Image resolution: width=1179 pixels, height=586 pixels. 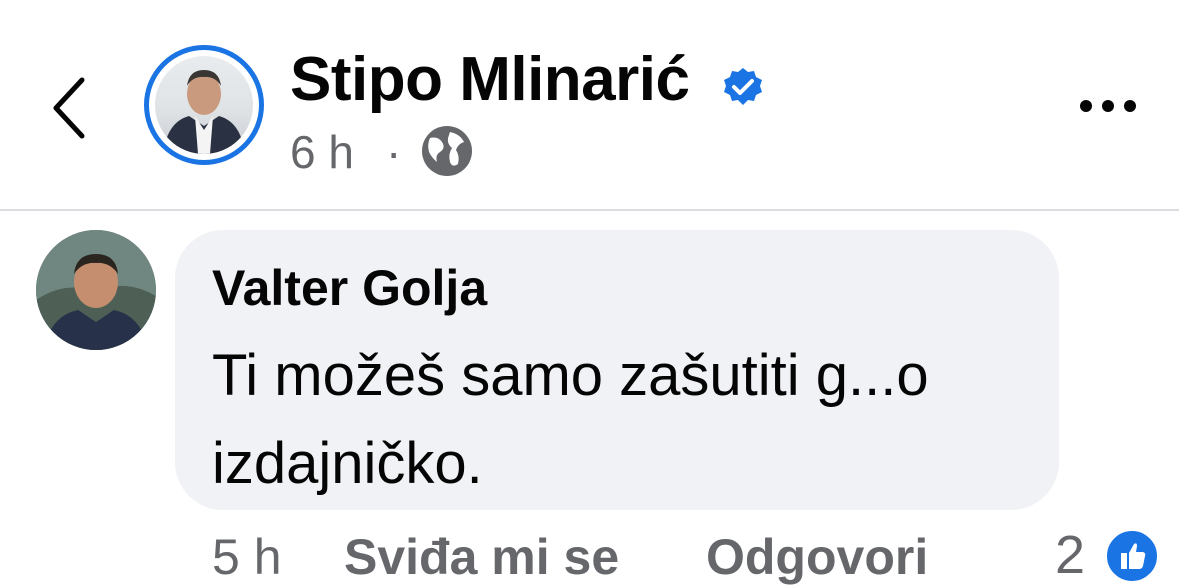 What do you see at coordinates (96, 290) in the screenshot?
I see `commenter-avatar` at bounding box center [96, 290].